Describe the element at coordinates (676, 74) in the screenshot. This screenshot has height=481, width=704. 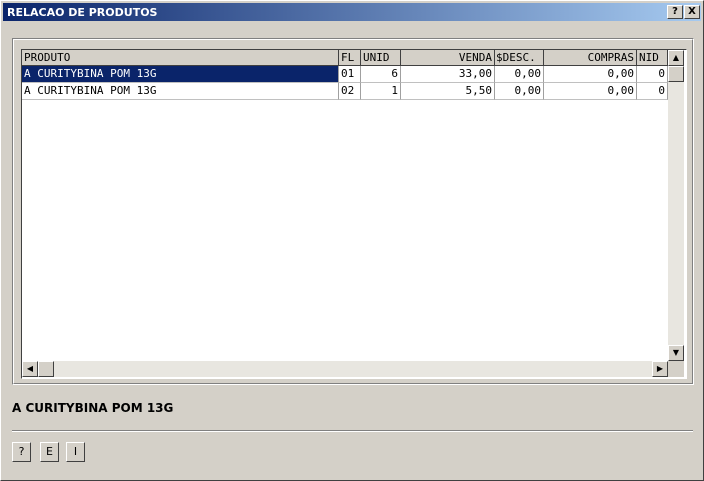
I see `vertical-scroll-thumb` at that location.